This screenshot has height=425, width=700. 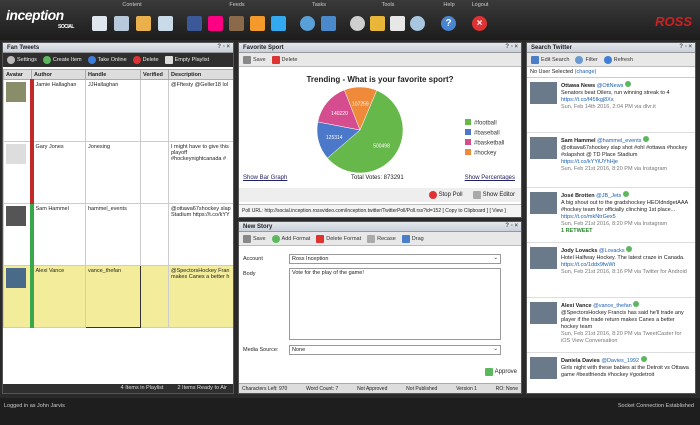 I want to click on col-verified: Verified, so click(x=154, y=74).